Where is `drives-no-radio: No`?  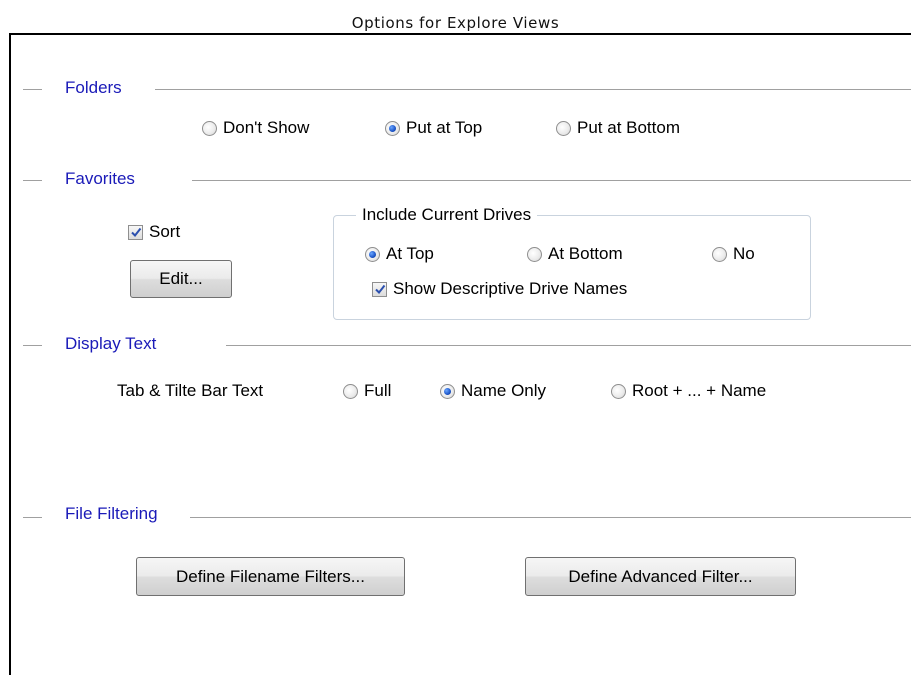 drives-no-radio: No is located at coordinates (733, 254).